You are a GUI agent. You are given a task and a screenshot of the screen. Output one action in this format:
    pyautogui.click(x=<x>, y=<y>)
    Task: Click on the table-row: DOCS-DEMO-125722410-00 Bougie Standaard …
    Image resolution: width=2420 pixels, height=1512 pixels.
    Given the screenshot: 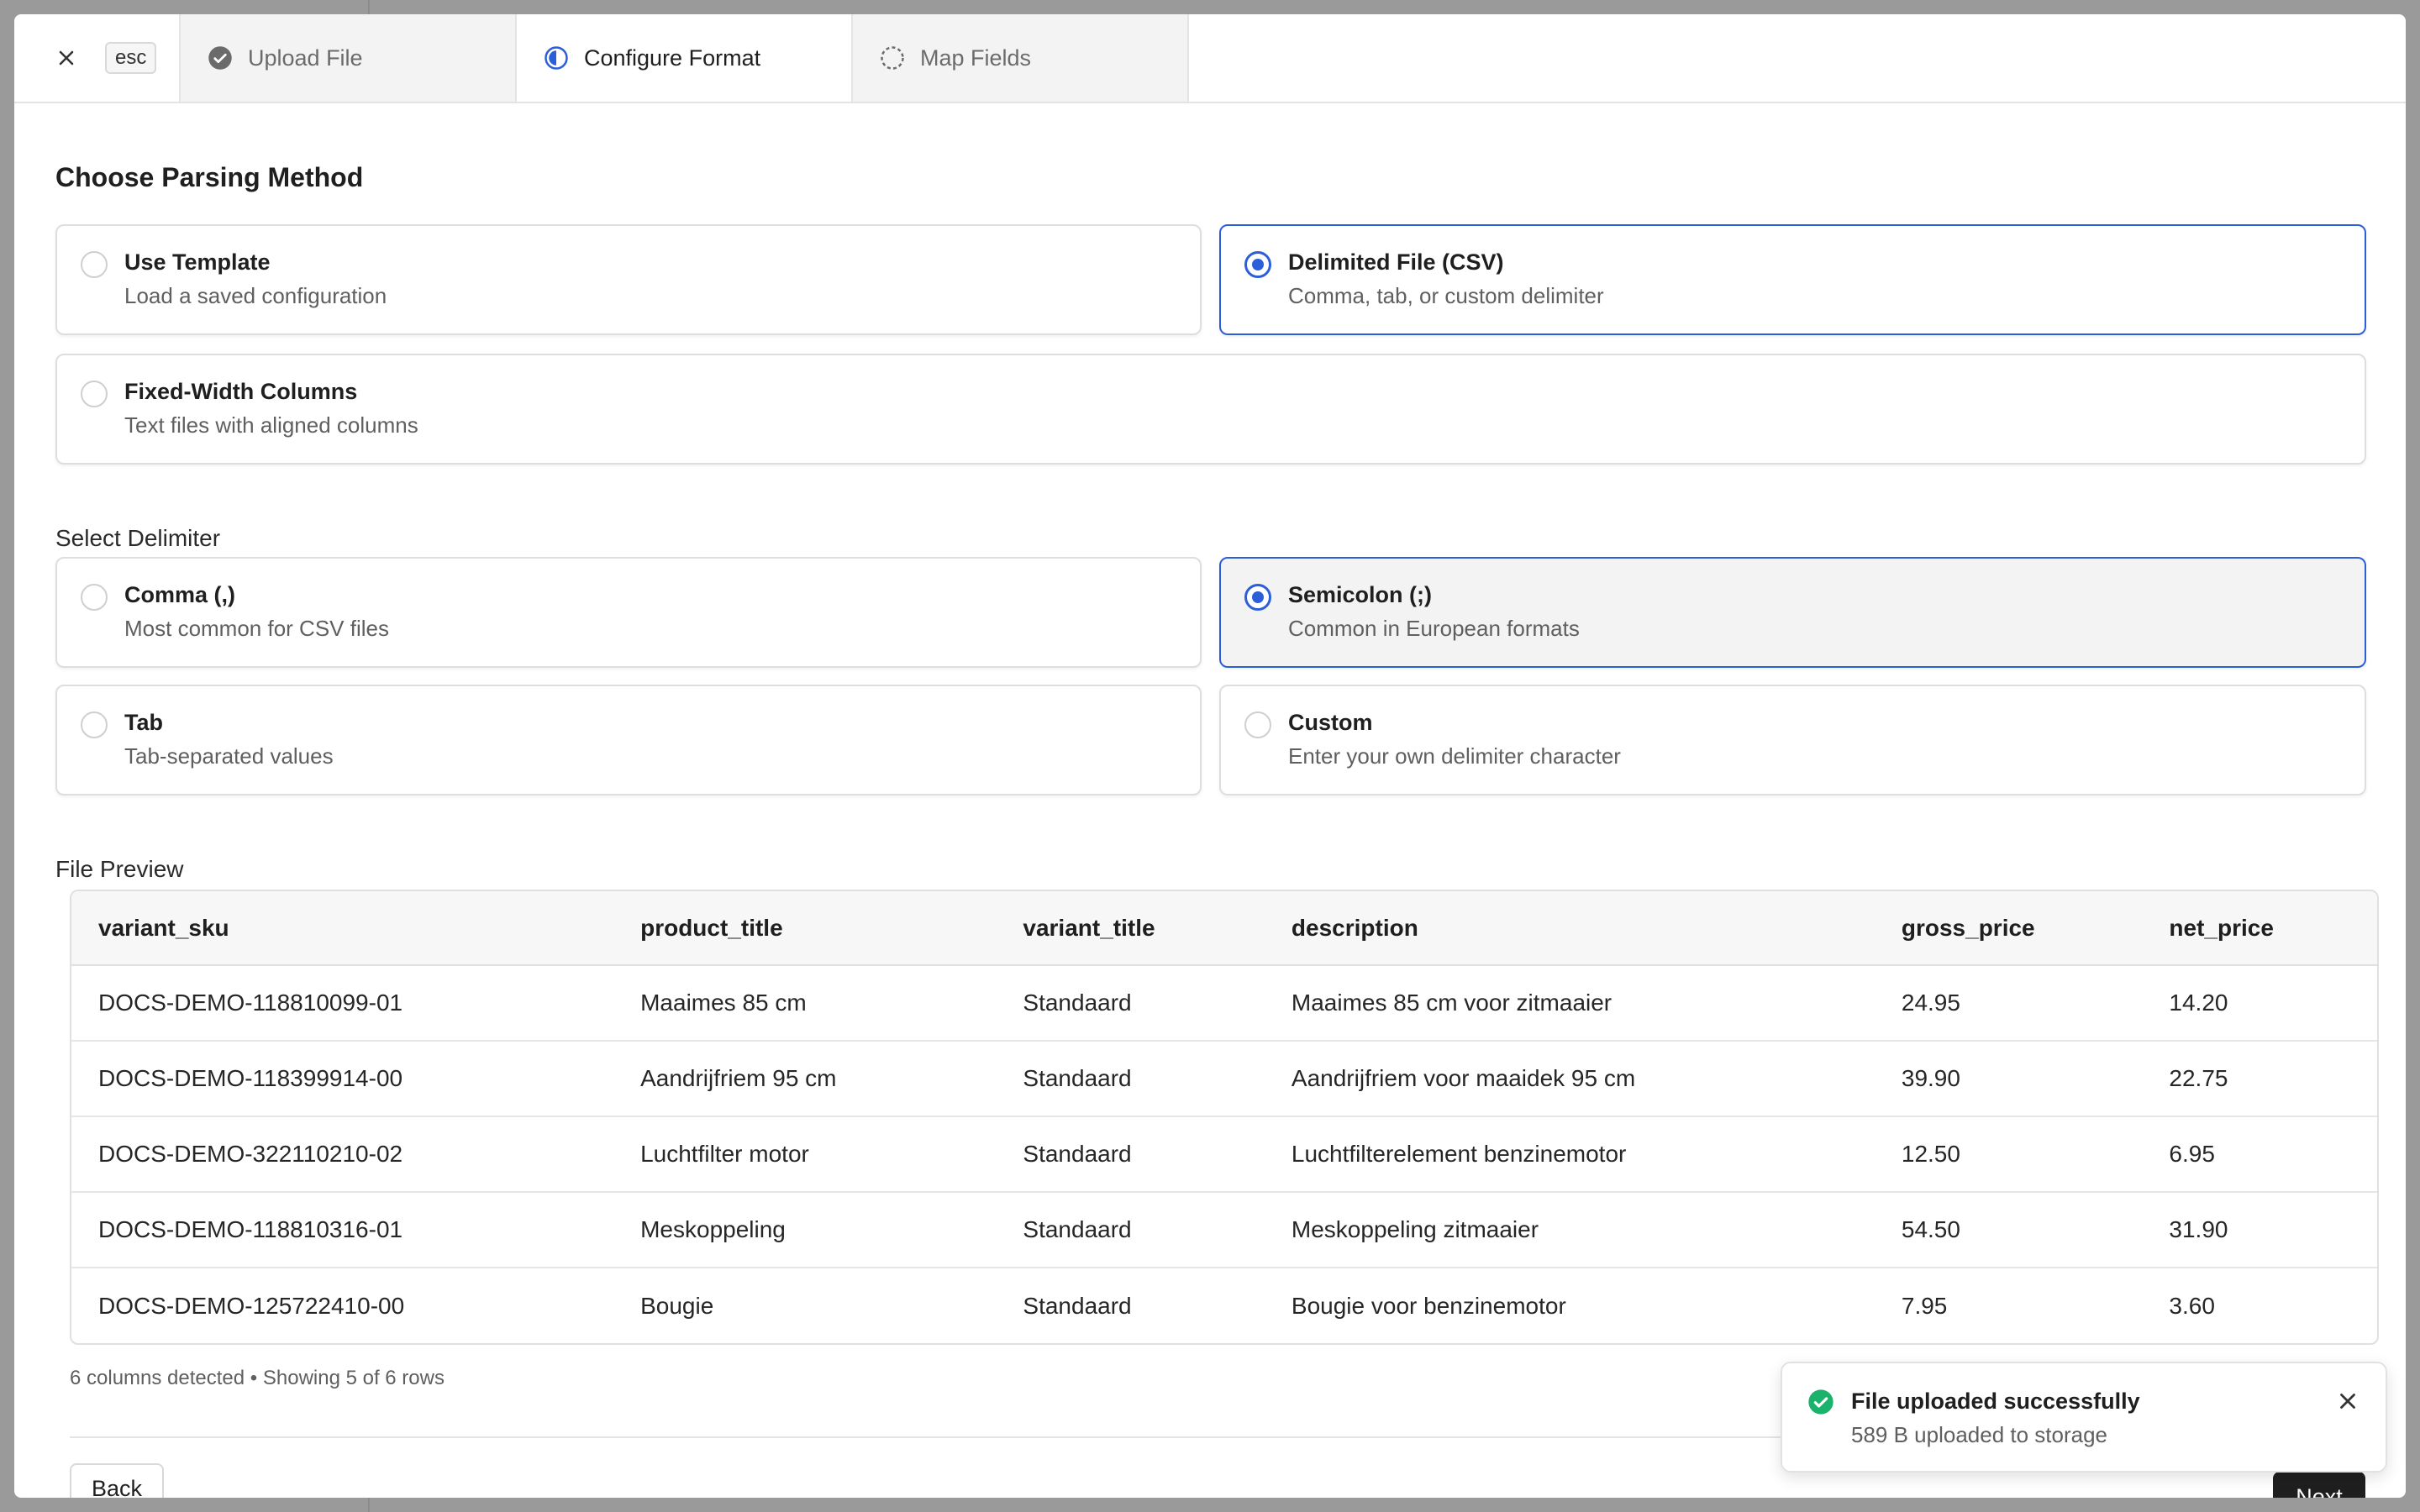 What is the action you would take?
    pyautogui.click(x=1224, y=1305)
    